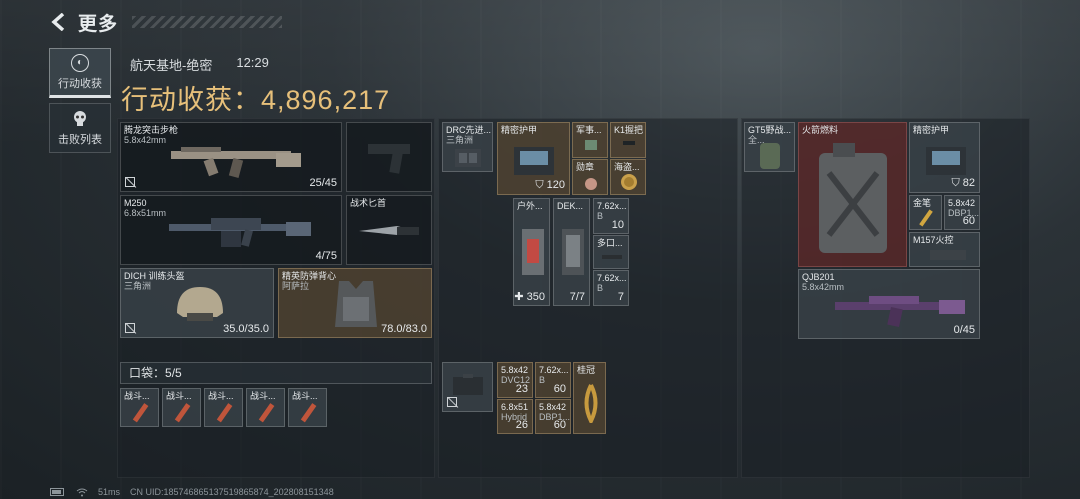 The width and height of the screenshot is (1080, 499). I want to click on backpack-item: QJB201 5.8x42mm 0/45, so click(889, 304).